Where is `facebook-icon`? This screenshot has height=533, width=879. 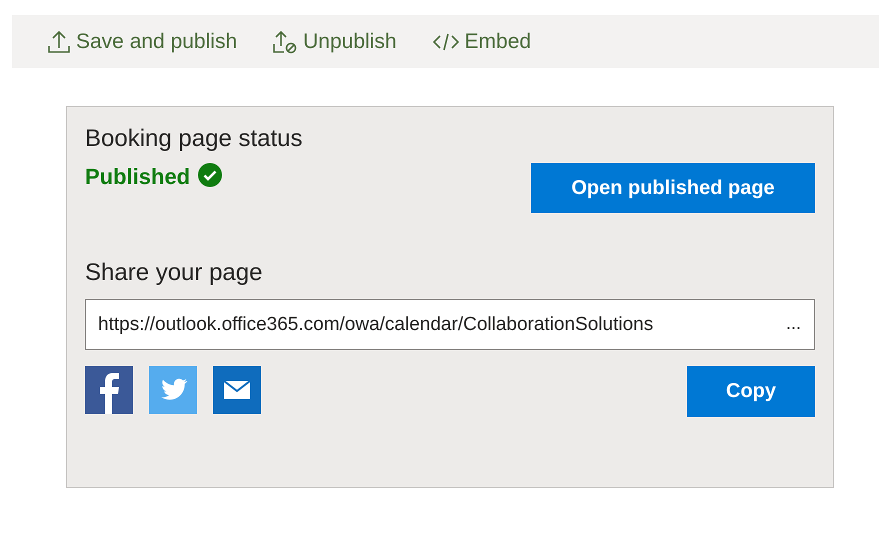
facebook-icon is located at coordinates (109, 390).